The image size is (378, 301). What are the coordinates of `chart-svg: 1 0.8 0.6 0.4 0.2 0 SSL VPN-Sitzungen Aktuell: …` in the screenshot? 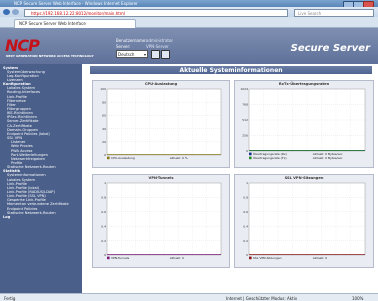 It's located at (304, 220).